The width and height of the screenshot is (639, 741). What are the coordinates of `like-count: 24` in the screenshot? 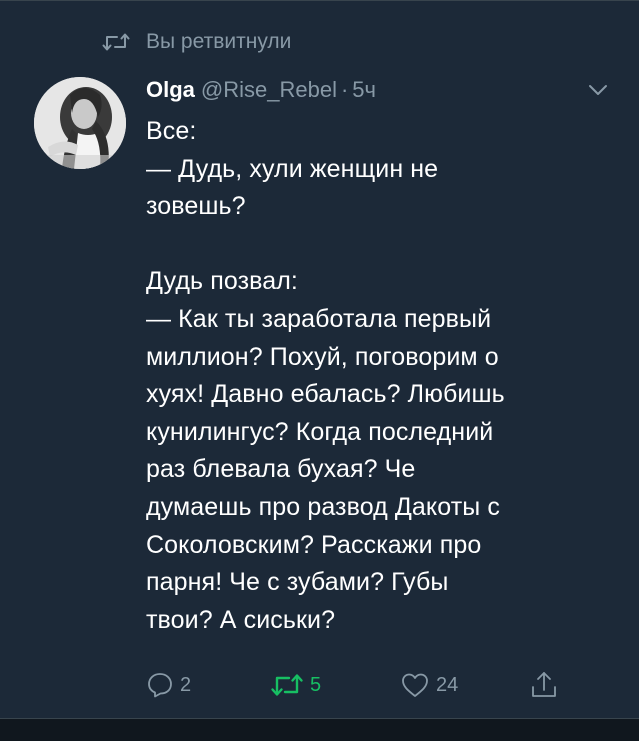 It's located at (447, 684).